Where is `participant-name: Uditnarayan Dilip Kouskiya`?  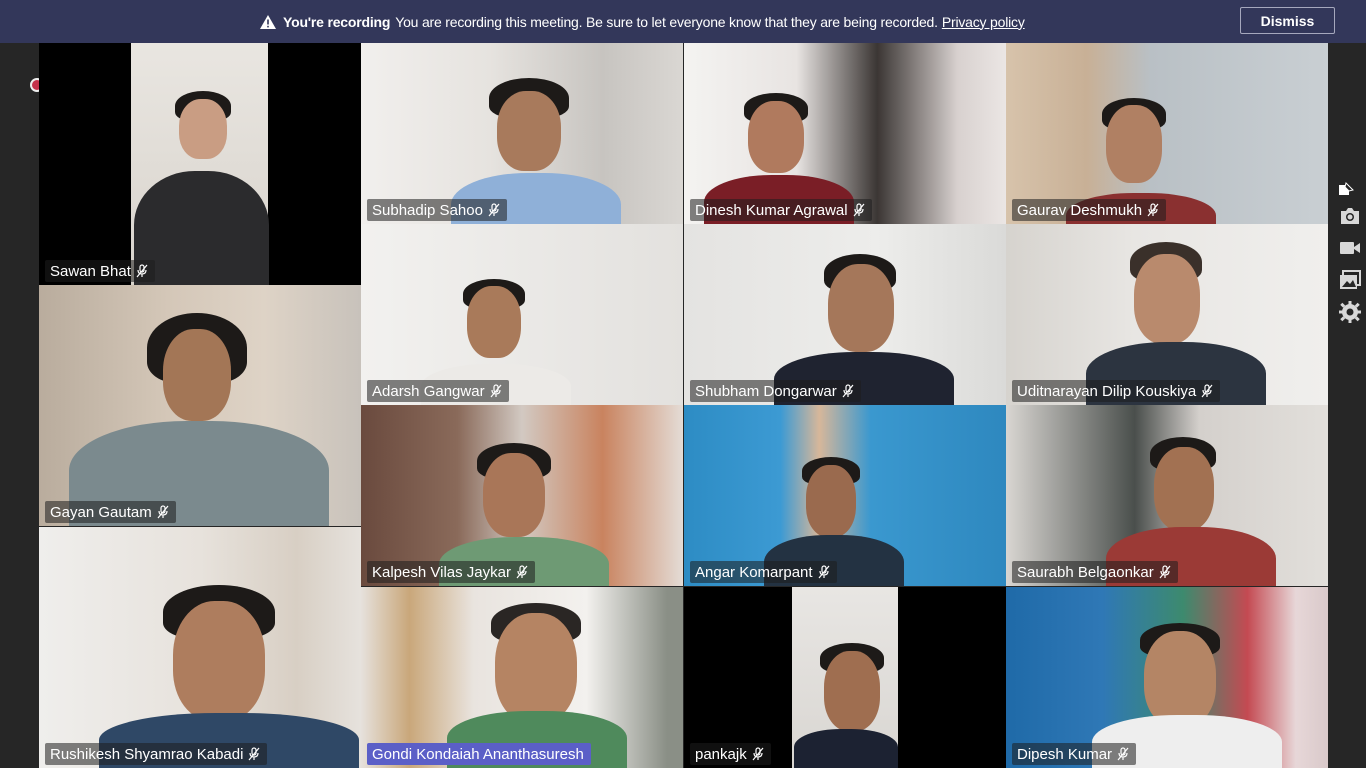
participant-name: Uditnarayan Dilip Kouskiya is located at coordinates (1107, 391).